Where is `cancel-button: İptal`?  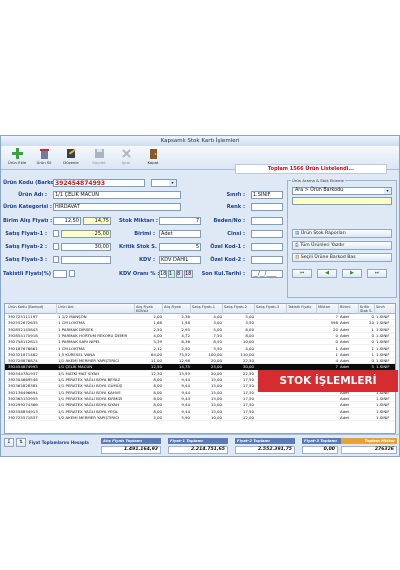 cancel-button: İptal is located at coordinates (126, 158).